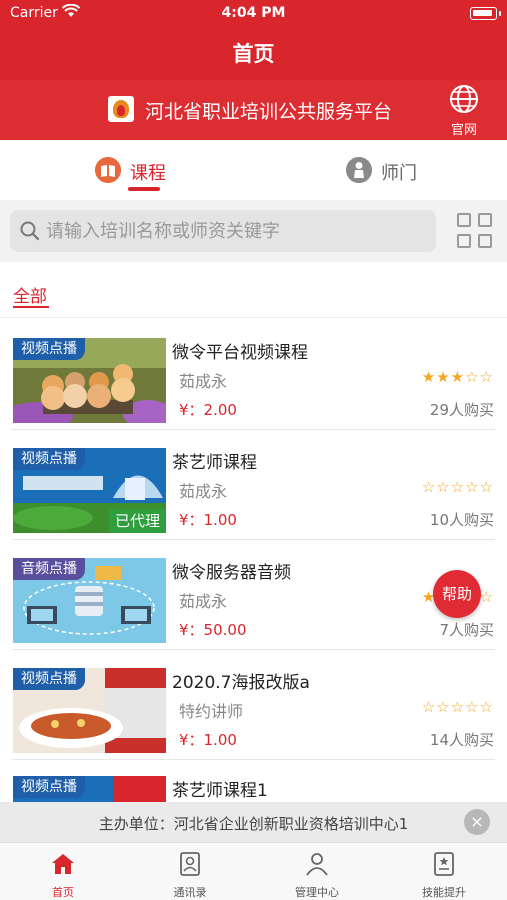  What do you see at coordinates (461, 410) in the screenshot?
I see `buyer-count: 29人购买` at bounding box center [461, 410].